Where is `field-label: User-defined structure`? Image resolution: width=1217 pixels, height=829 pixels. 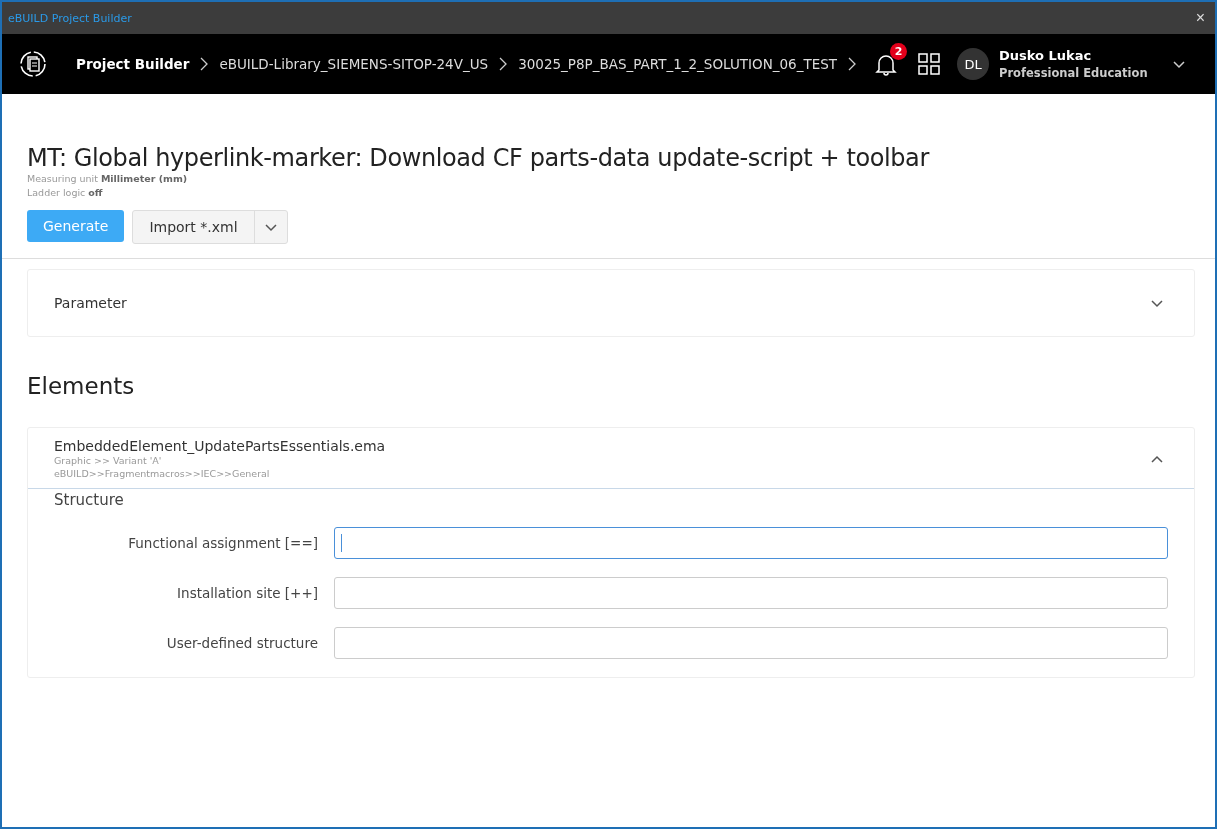 field-label: User-defined structure is located at coordinates (241, 643).